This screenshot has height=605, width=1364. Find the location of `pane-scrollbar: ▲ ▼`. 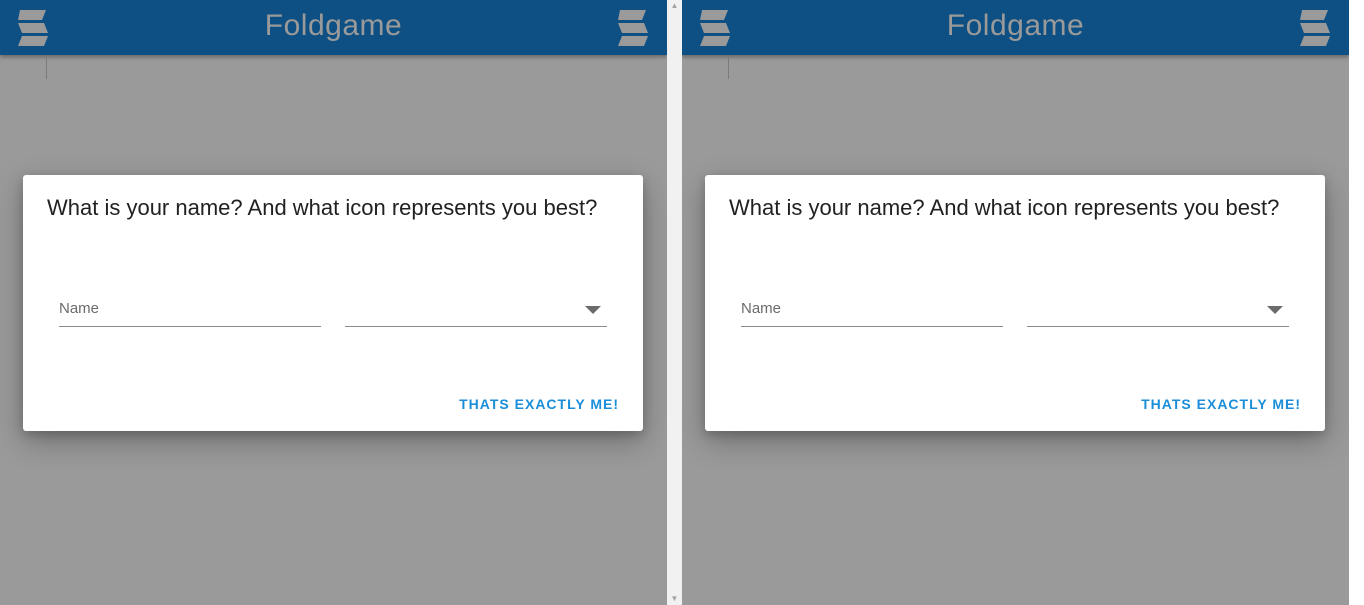

pane-scrollbar: ▲ ▼ is located at coordinates (674, 302).